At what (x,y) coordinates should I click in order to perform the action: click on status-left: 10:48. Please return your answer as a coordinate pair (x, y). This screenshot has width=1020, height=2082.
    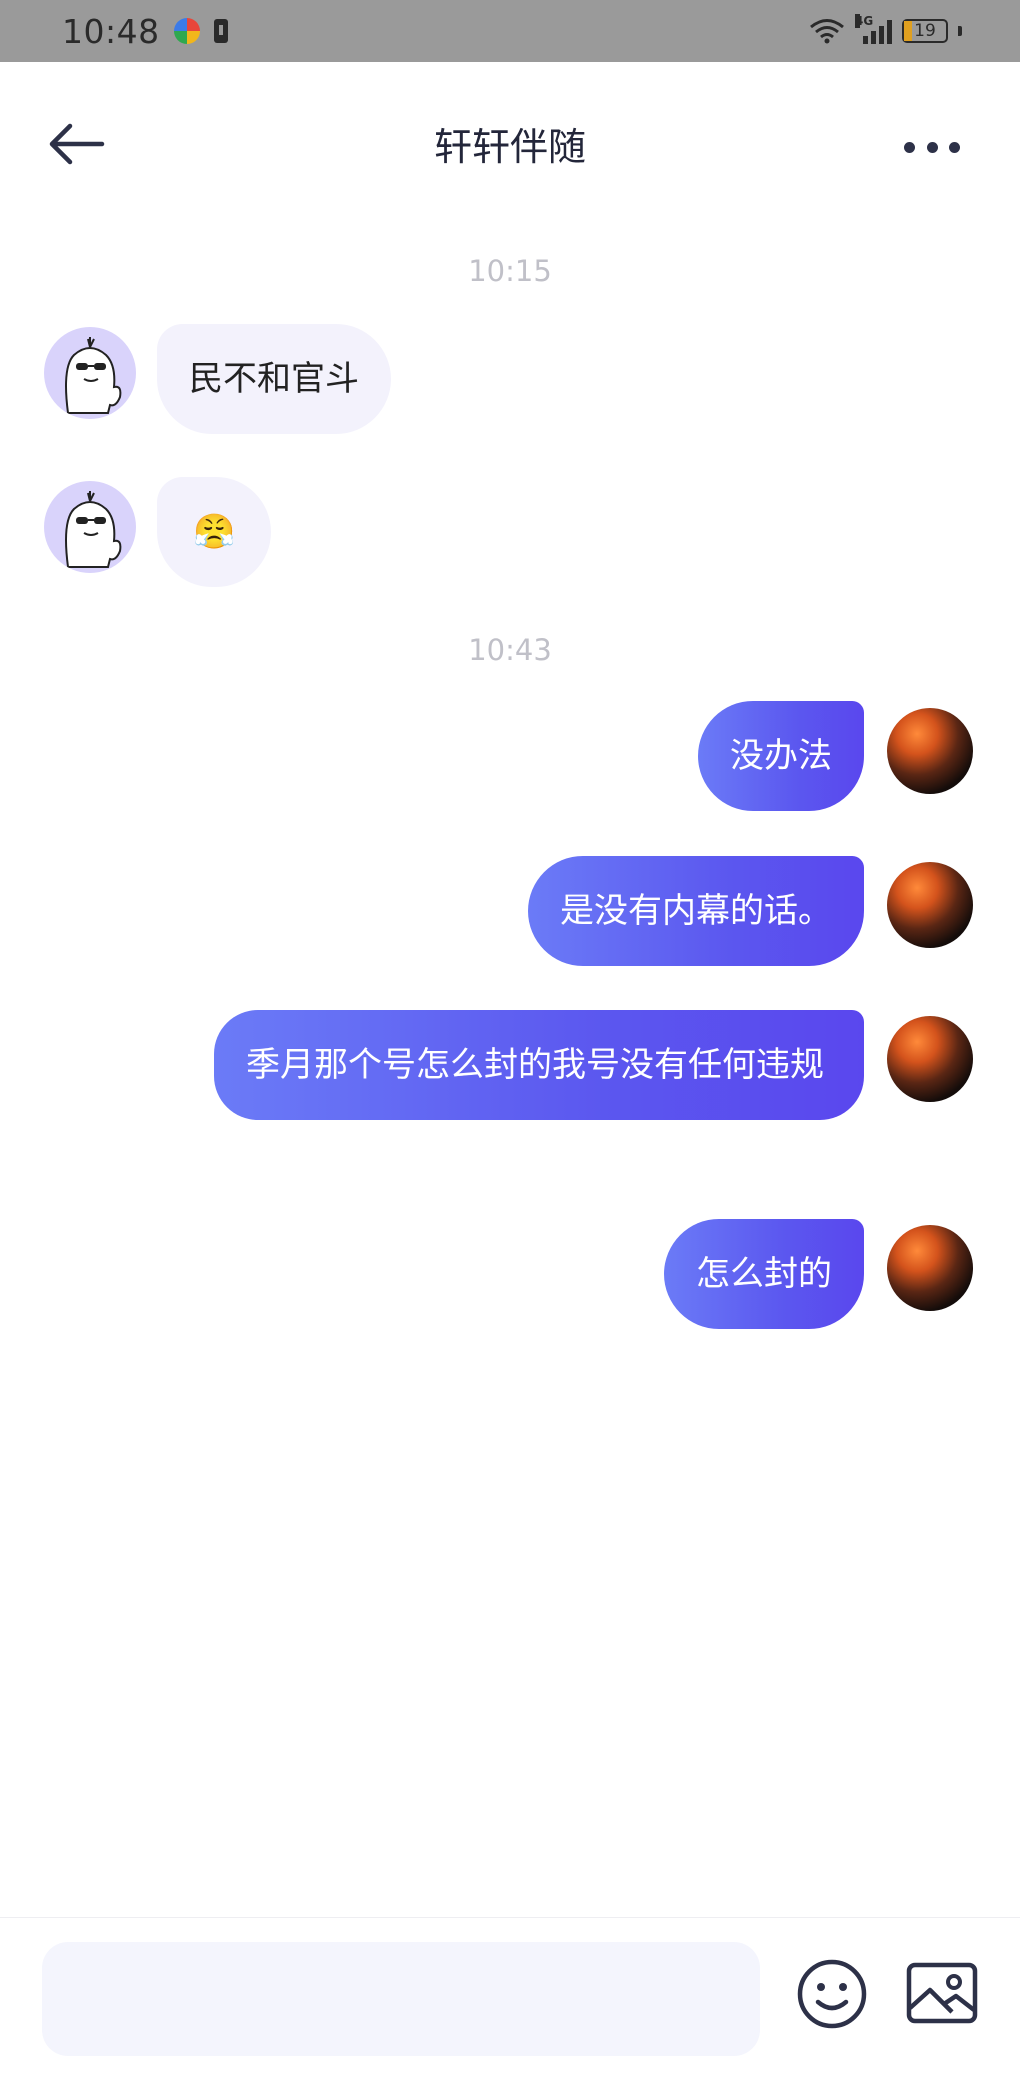
    Looking at the image, I should click on (145, 31).